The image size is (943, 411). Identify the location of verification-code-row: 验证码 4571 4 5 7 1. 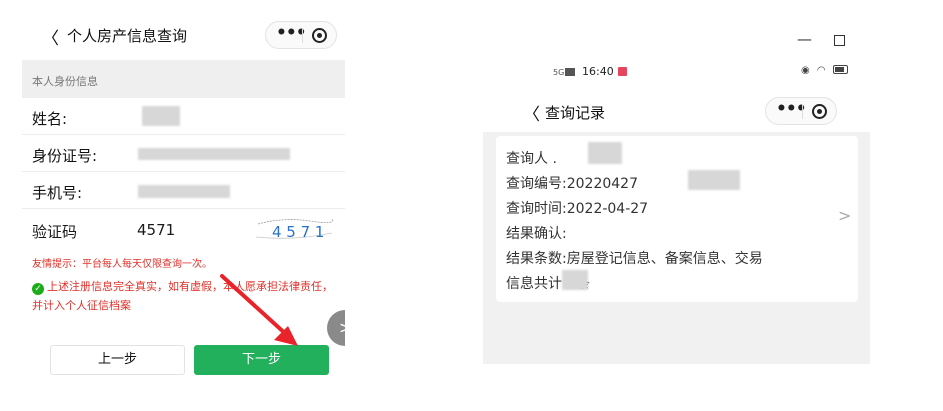
(183, 229).